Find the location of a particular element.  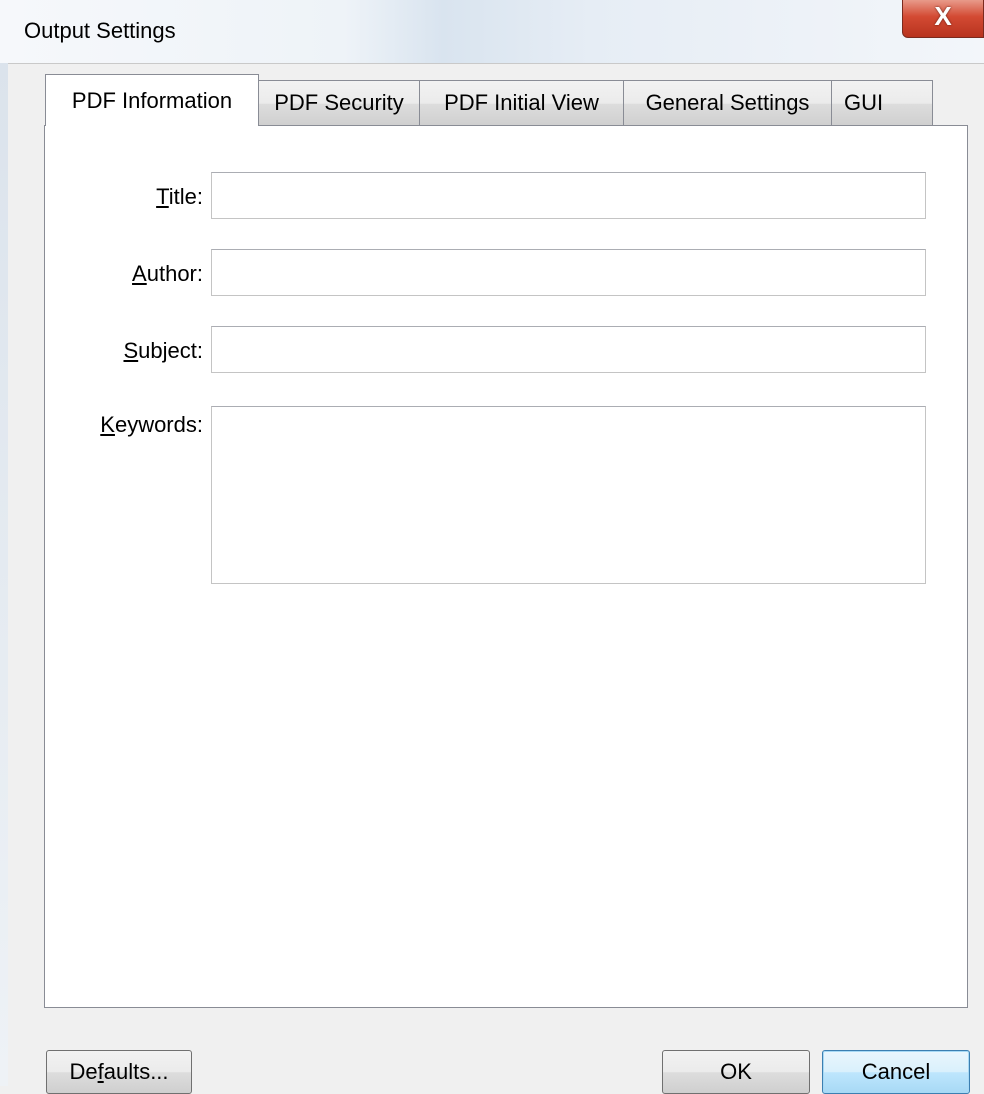

window-title: Output Settings is located at coordinates (100, 30).